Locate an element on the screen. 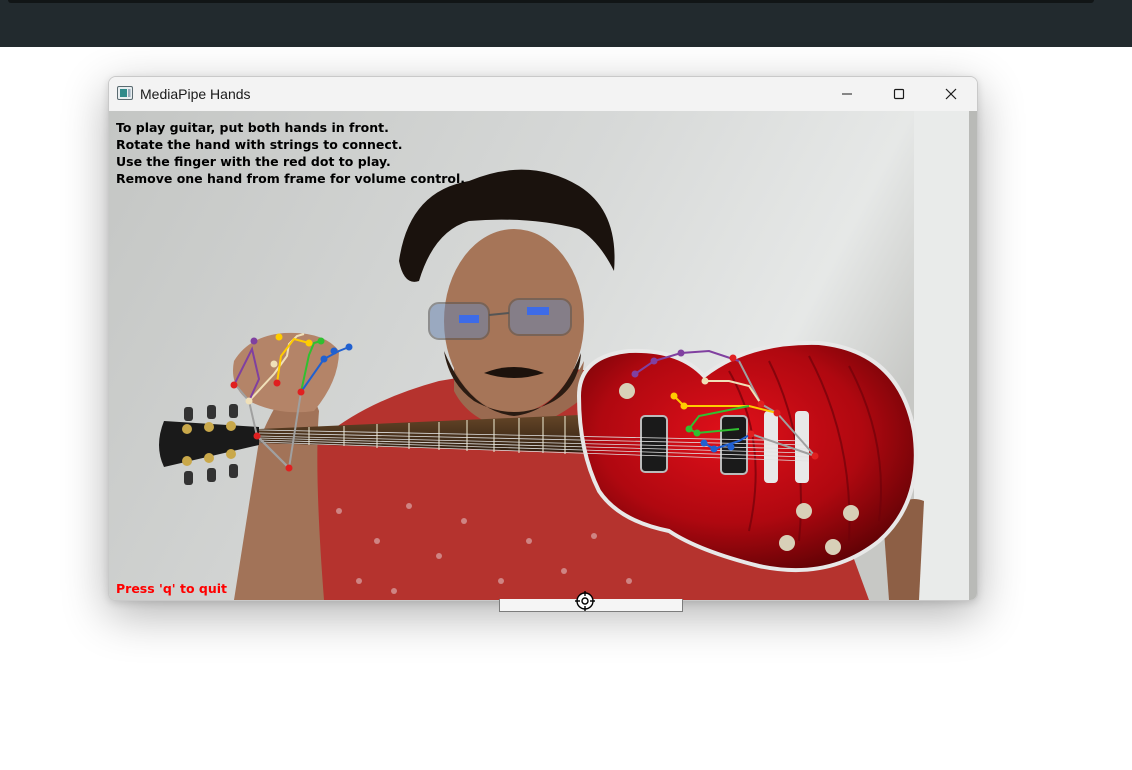 Image resolution: width=1132 pixels, height=770 pixels. move-cursor-icon is located at coordinates (585, 601).